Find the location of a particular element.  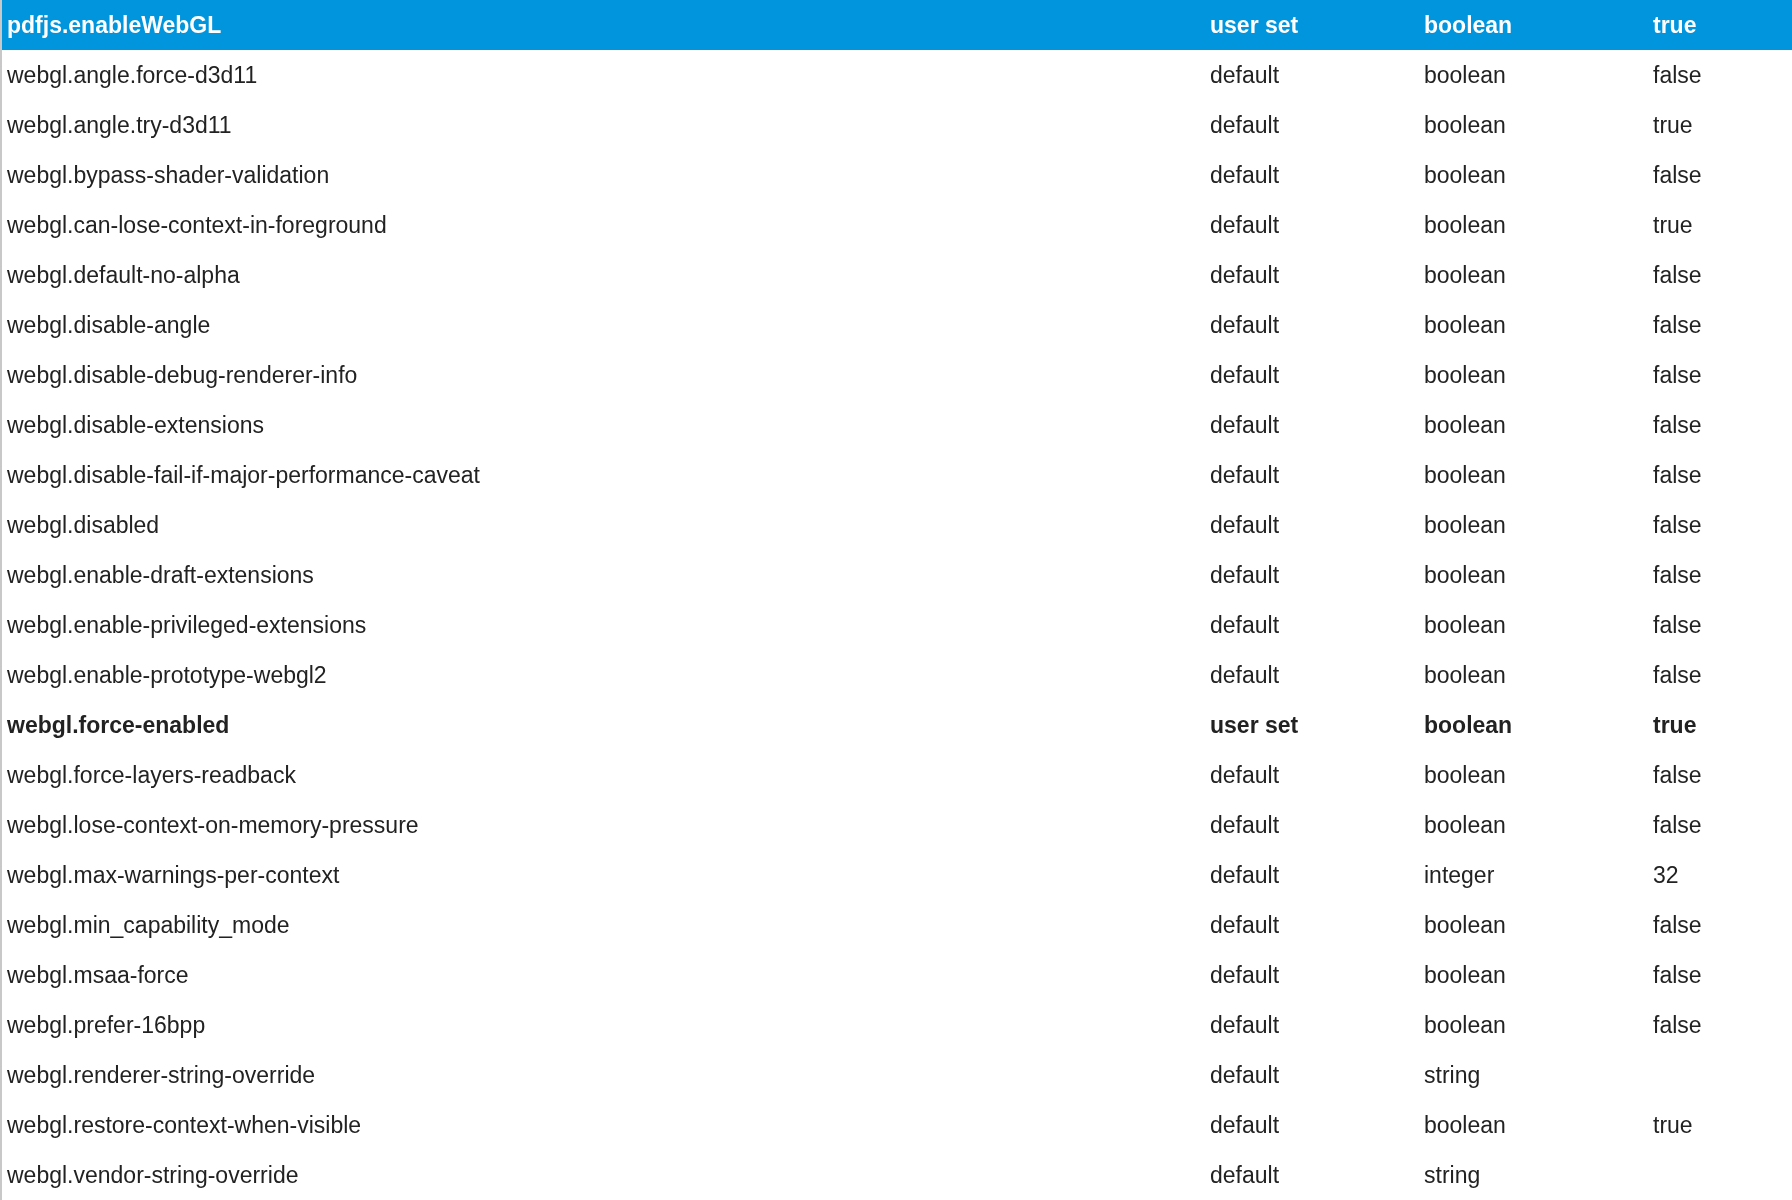

preference-row: webgl.disable-debug-renderer-info default boolean false is located at coordinates (897, 375).